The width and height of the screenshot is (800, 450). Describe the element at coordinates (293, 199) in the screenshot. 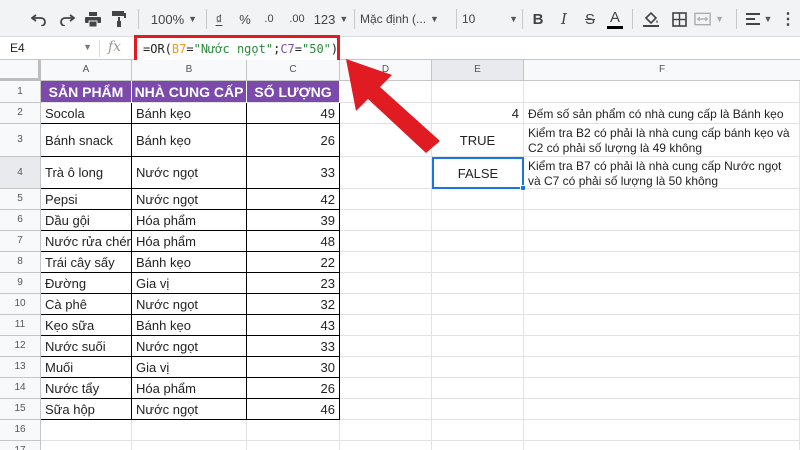

I see `quantity-cell: 42` at that location.